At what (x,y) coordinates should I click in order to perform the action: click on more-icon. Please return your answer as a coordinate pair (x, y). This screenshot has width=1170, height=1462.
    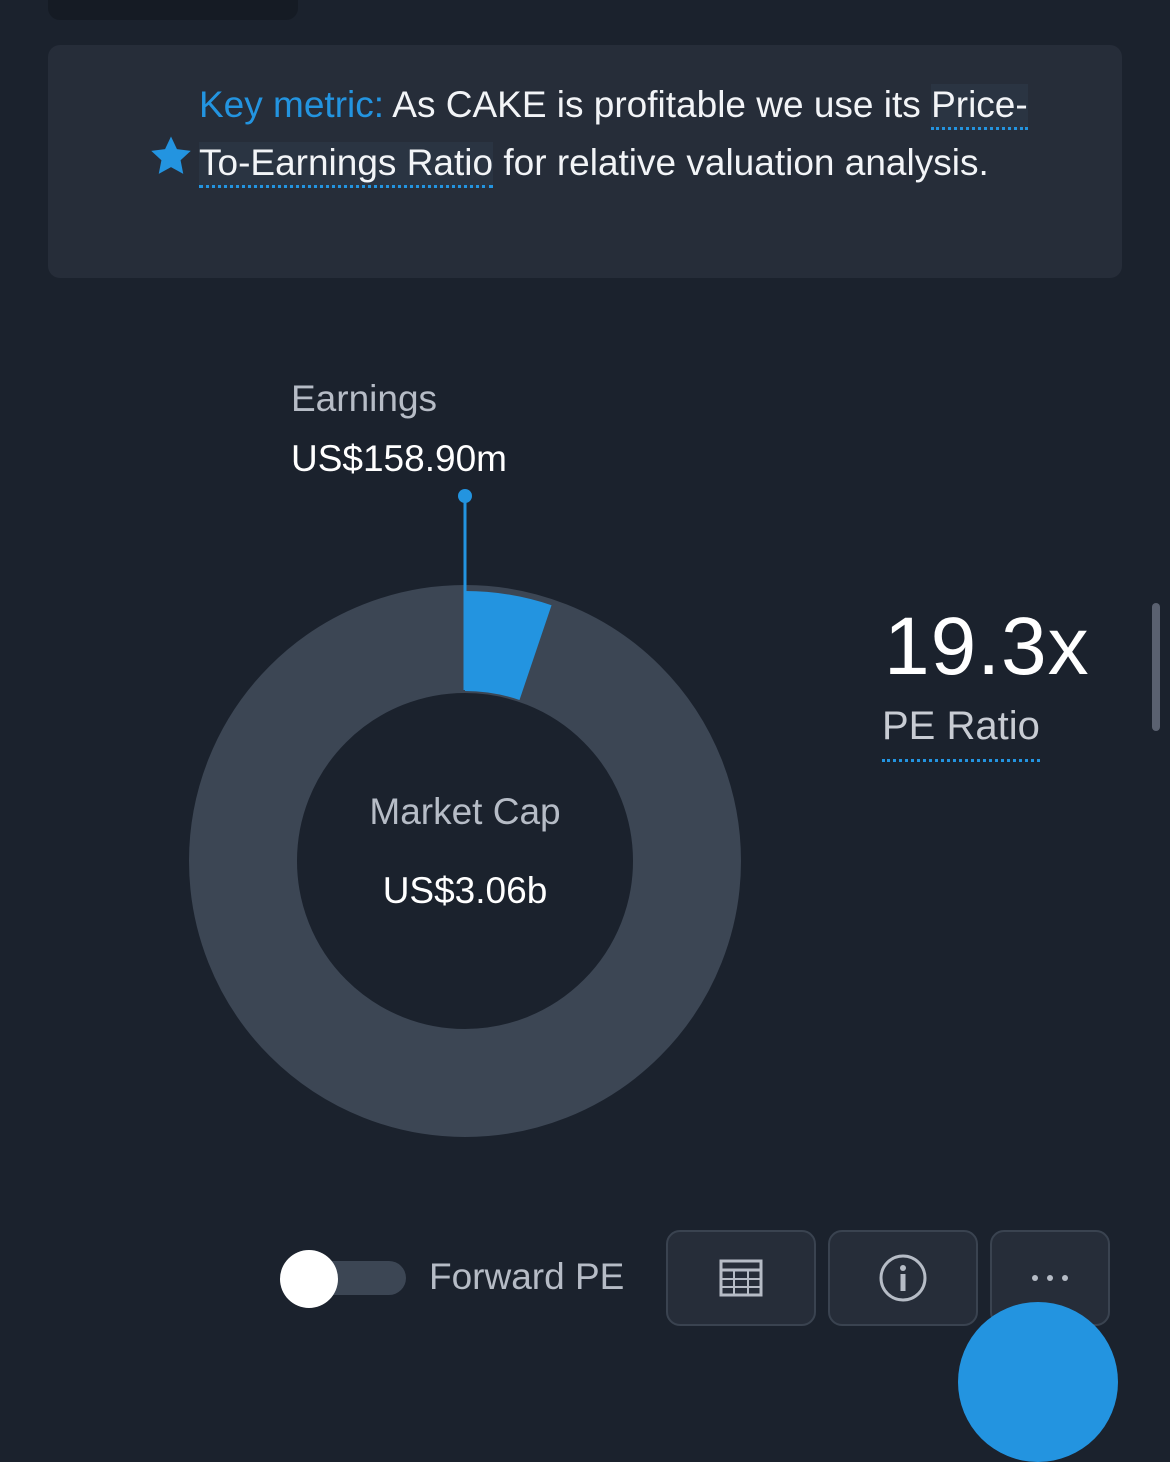
    Looking at the image, I should click on (1050, 1278).